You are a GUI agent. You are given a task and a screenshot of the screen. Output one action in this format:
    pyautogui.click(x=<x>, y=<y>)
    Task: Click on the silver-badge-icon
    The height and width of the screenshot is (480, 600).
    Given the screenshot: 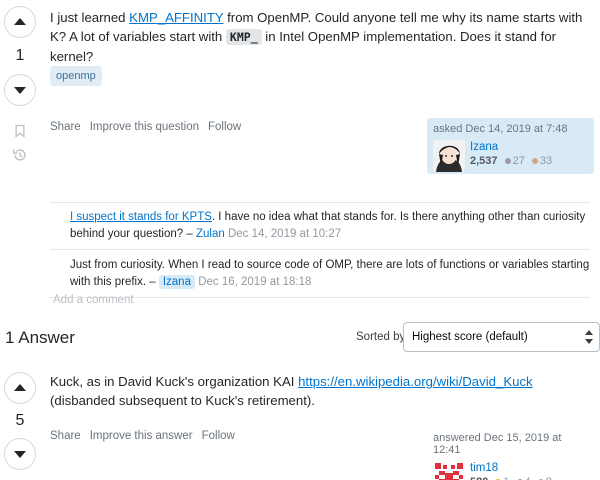 What is the action you would take?
    pyautogui.click(x=507, y=161)
    